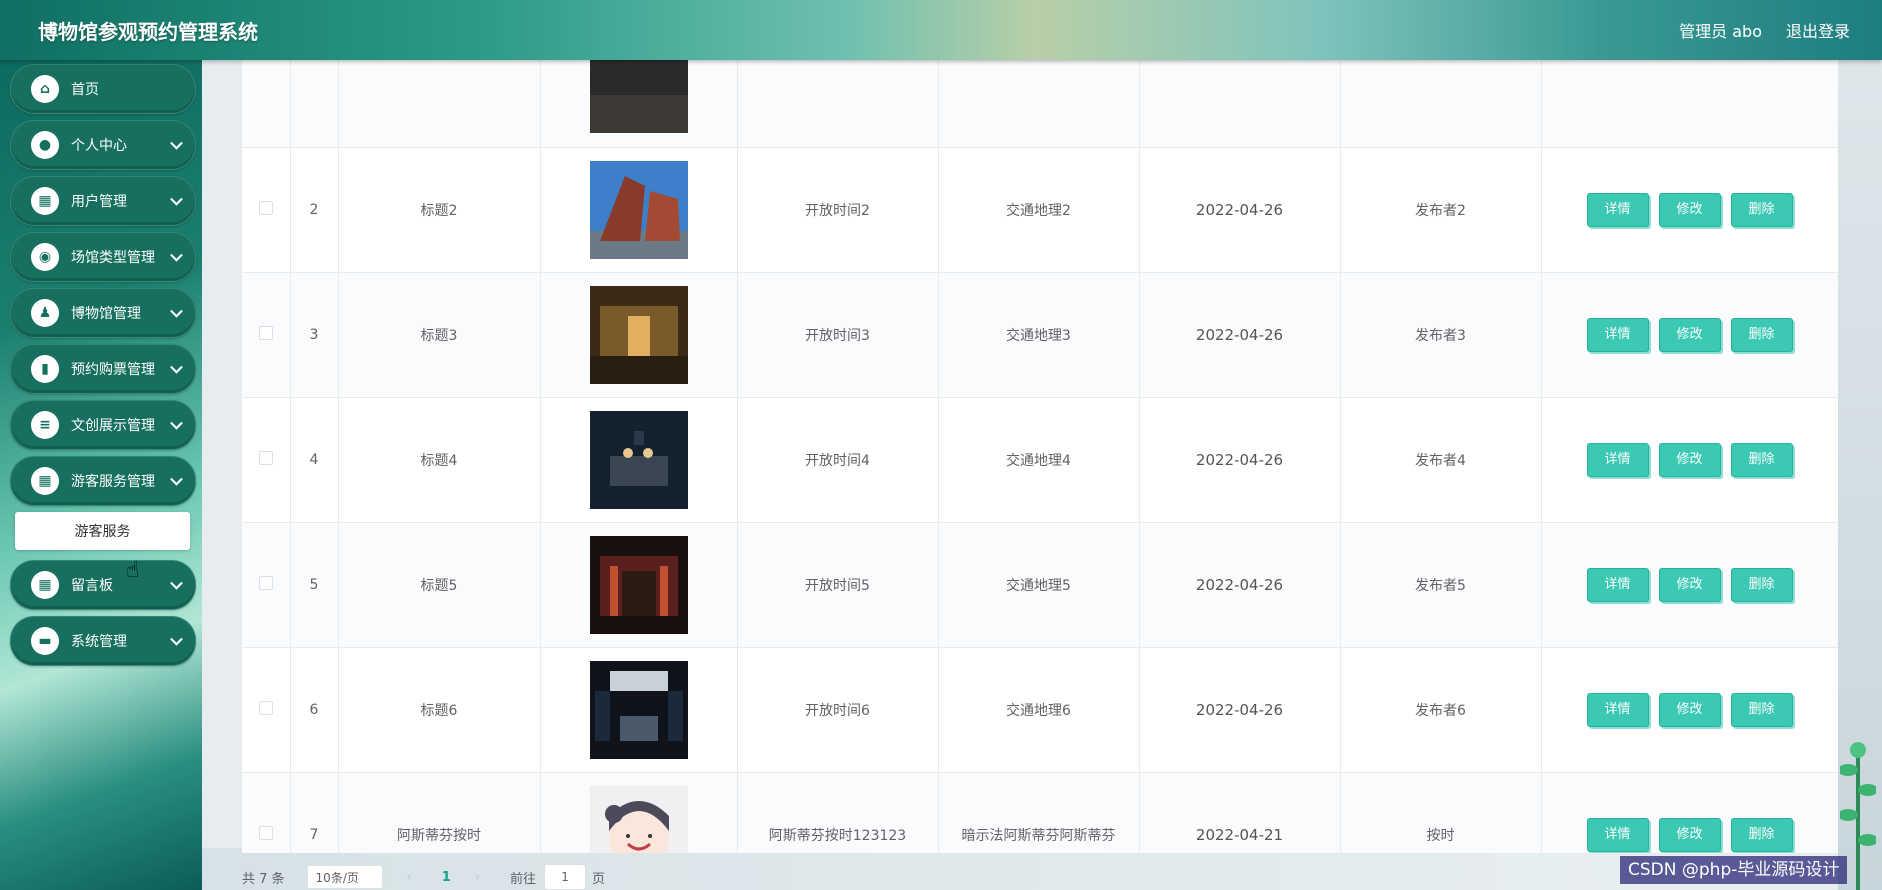 The height and width of the screenshot is (890, 1882). What do you see at coordinates (1720, 31) in the screenshot?
I see `admin-username: 管理员 abo` at bounding box center [1720, 31].